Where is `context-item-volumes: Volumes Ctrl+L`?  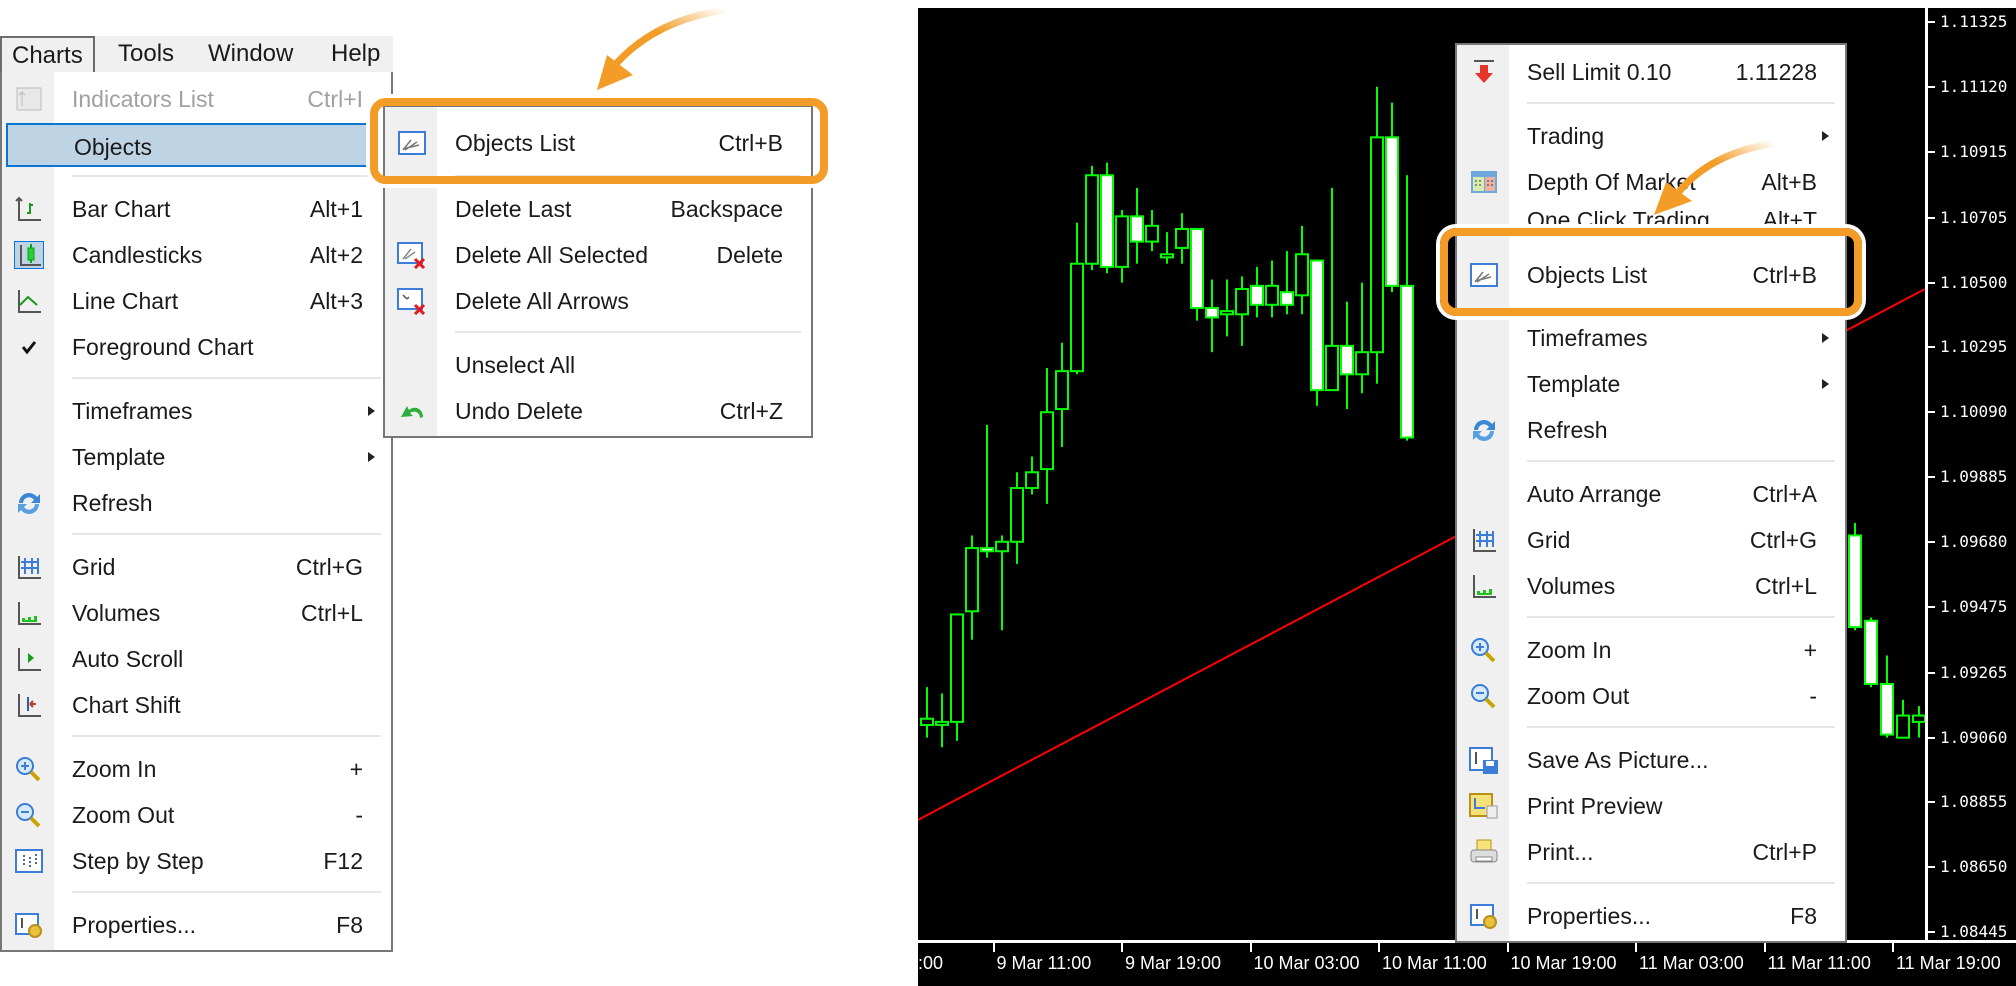 context-item-volumes: Volumes Ctrl+L is located at coordinates (1651, 586).